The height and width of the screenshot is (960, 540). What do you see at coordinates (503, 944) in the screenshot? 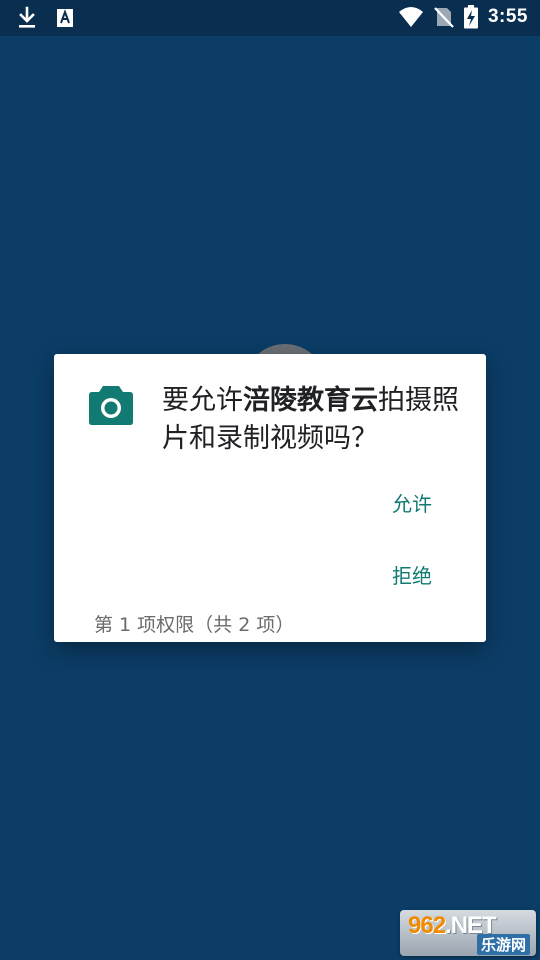
I see `watermark-subtitle: 乐游网` at bounding box center [503, 944].